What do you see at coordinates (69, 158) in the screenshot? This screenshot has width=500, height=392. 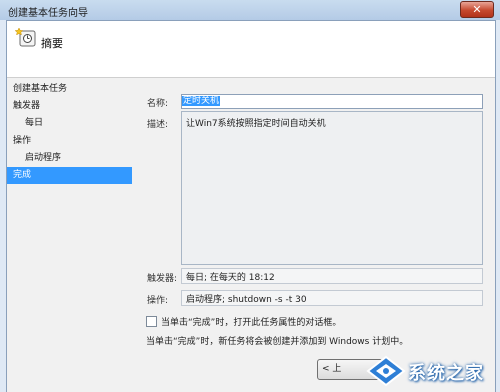 I see `nav-step-start-program: 启动程序` at bounding box center [69, 158].